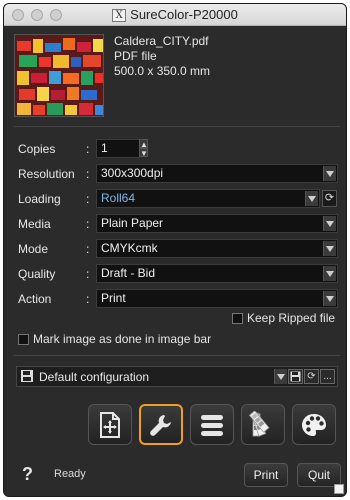  Describe the element at coordinates (34, 224) in the screenshot. I see `media-label: Media` at that location.